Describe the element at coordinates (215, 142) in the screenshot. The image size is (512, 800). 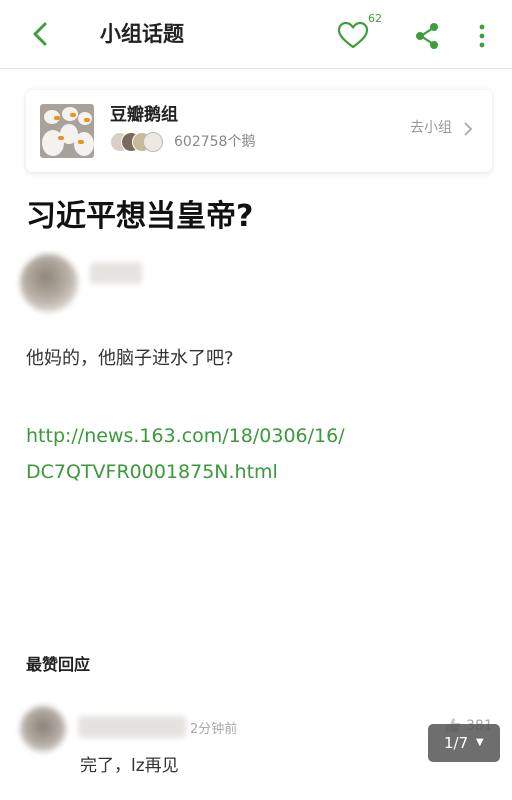
I see `member-count: 602758个鹅` at that location.